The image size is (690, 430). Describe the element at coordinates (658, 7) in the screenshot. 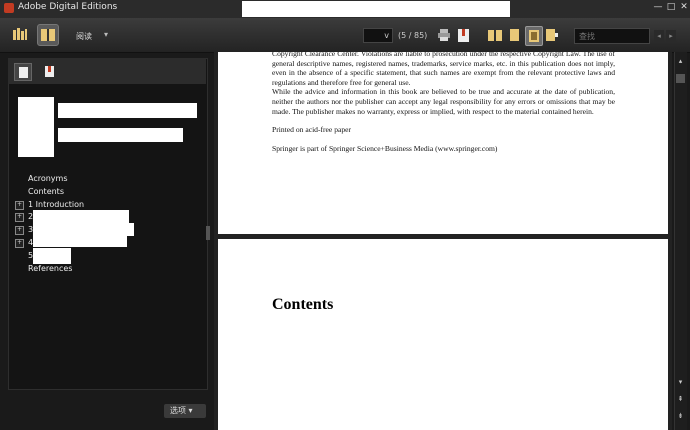

I see `minimize-button: —` at that location.